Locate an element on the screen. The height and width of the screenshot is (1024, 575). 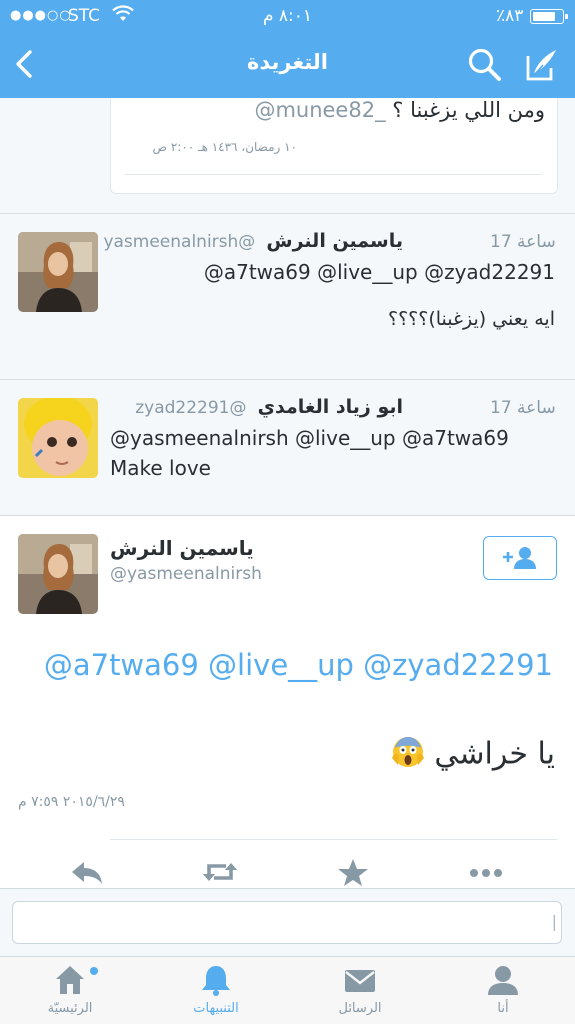
battery-icon is located at coordinates (549, 16).